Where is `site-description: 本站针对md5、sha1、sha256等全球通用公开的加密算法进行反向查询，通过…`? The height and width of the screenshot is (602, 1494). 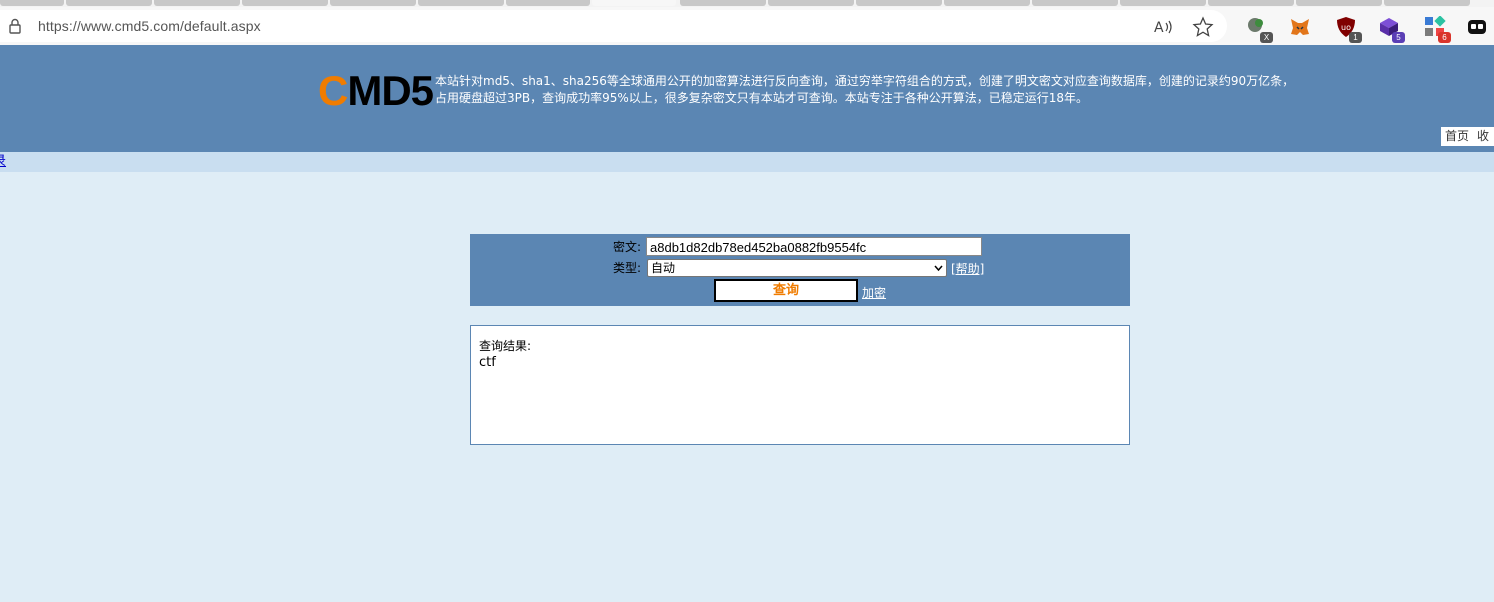
site-description: 本站针对md5、sha1、sha256等全球通用公开的加密算法进行反向查询，通过… is located at coordinates (870, 90).